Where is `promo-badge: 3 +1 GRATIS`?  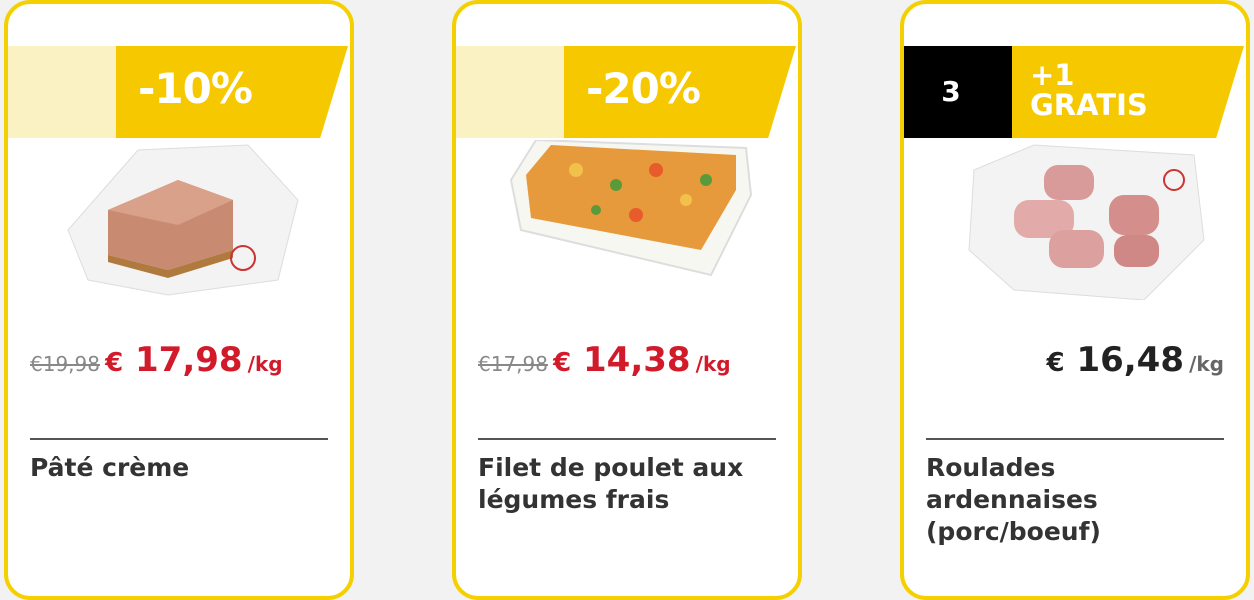
promo-badge: 3 +1 GRATIS is located at coordinates (1075, 92).